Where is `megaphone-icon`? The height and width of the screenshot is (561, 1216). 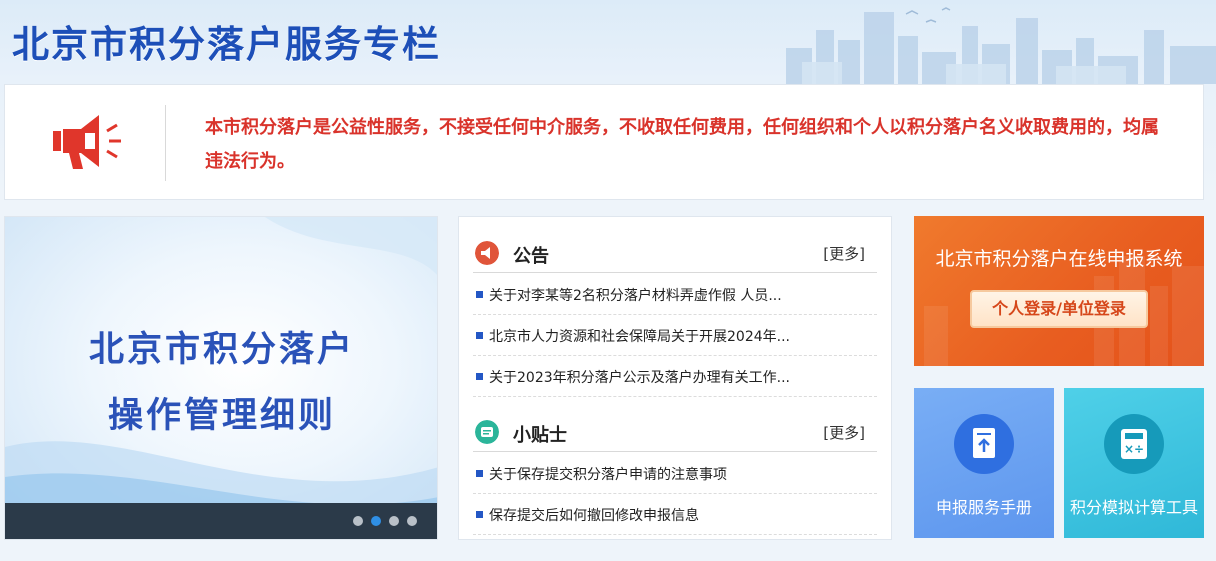
megaphone-icon is located at coordinates (87, 142).